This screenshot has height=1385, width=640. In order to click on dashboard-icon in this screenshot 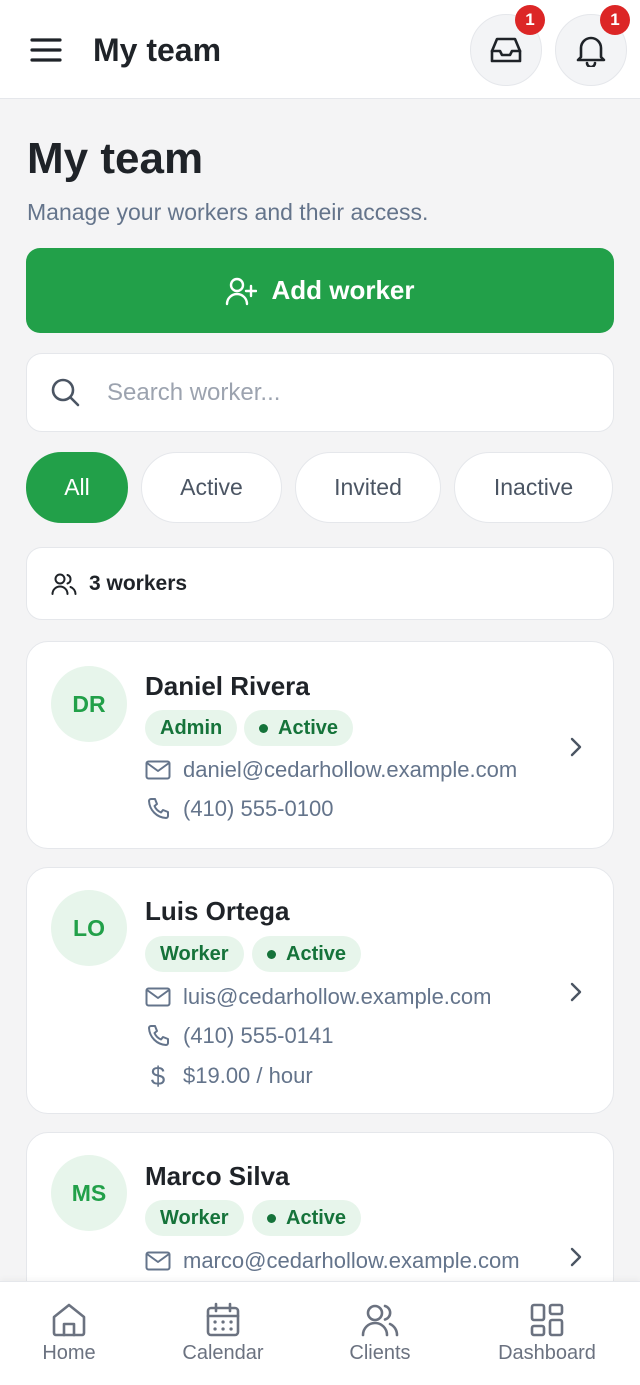, I will do `click(547, 1320)`.